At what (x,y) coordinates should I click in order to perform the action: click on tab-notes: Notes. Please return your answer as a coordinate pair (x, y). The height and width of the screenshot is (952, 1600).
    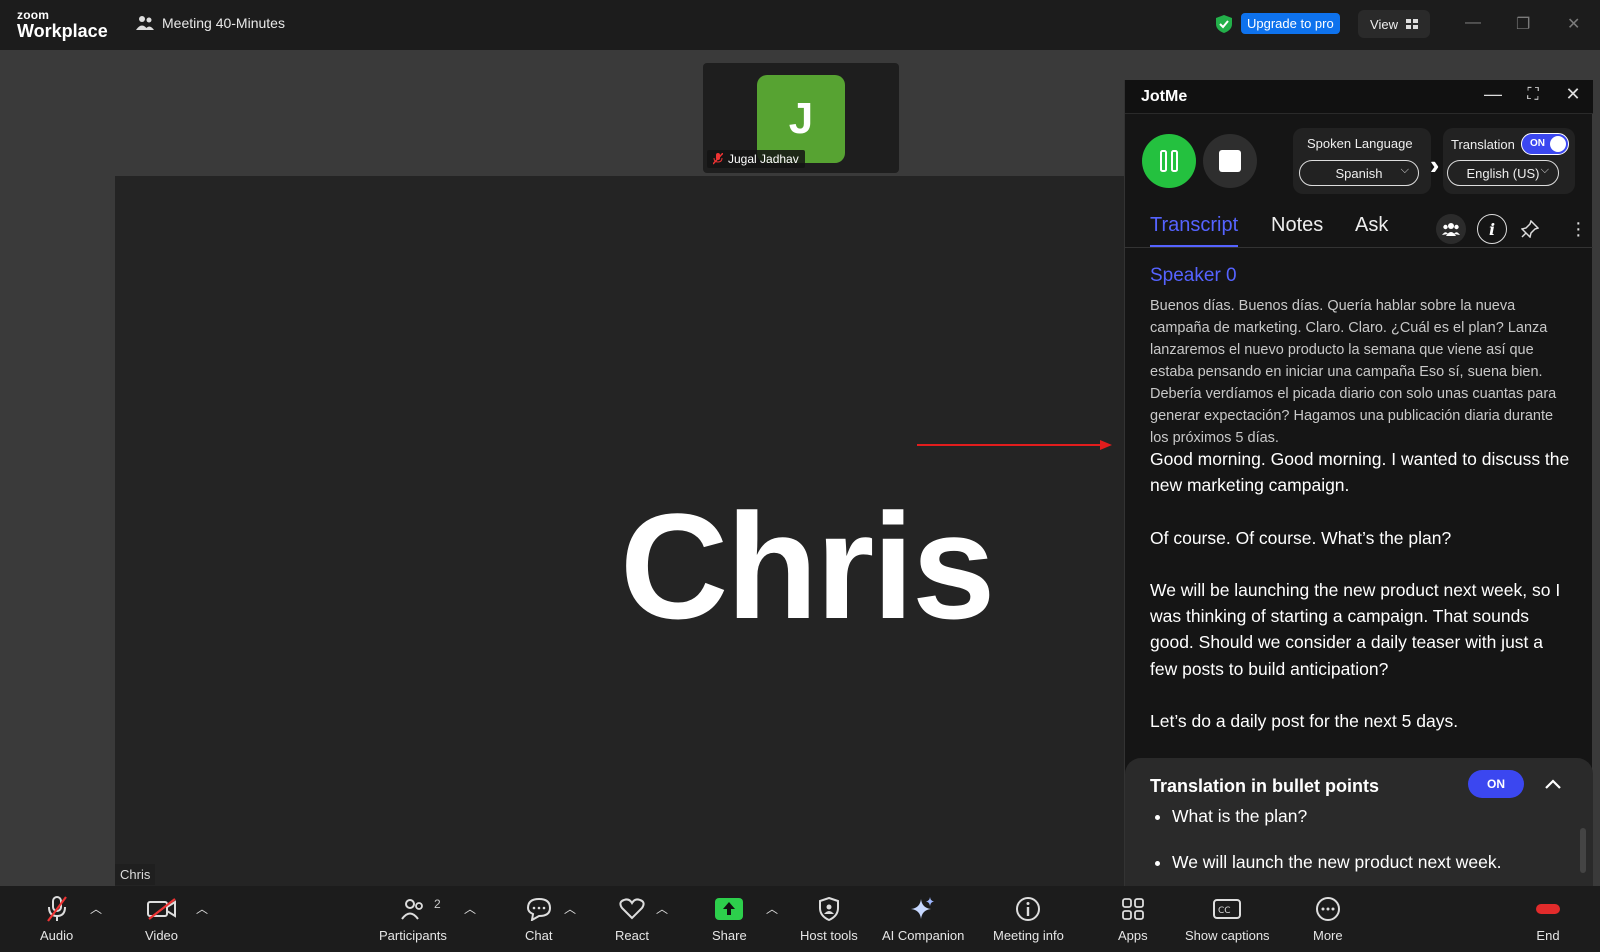
    Looking at the image, I should click on (1297, 229).